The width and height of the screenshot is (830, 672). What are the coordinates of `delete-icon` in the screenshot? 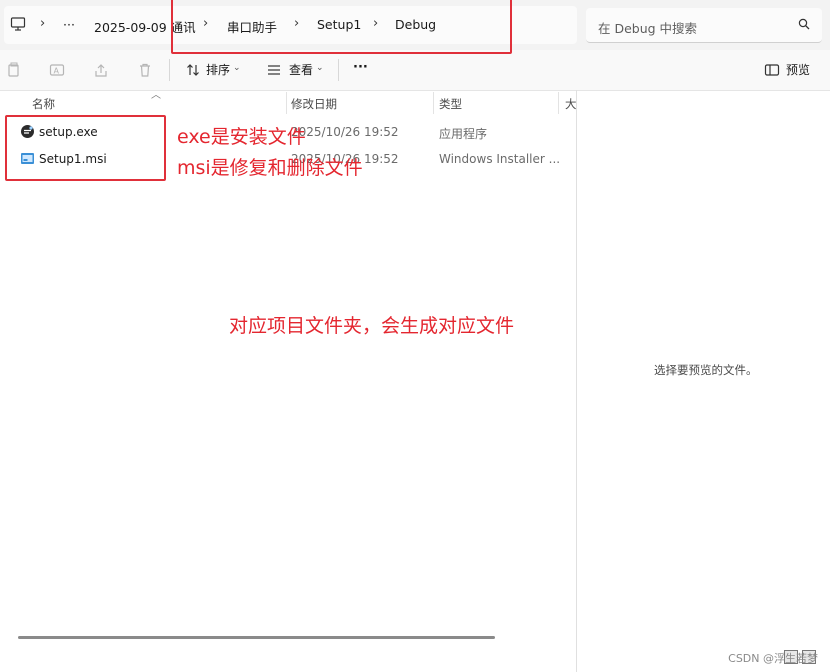 It's located at (145, 70).